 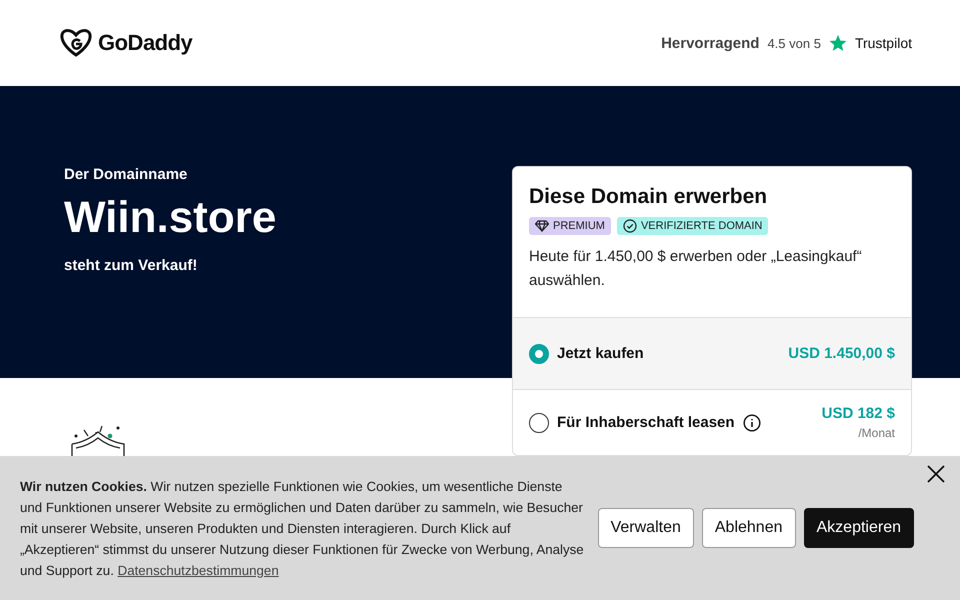 What do you see at coordinates (145, 43) in the screenshot?
I see `logo-text: GoDaddy` at bounding box center [145, 43].